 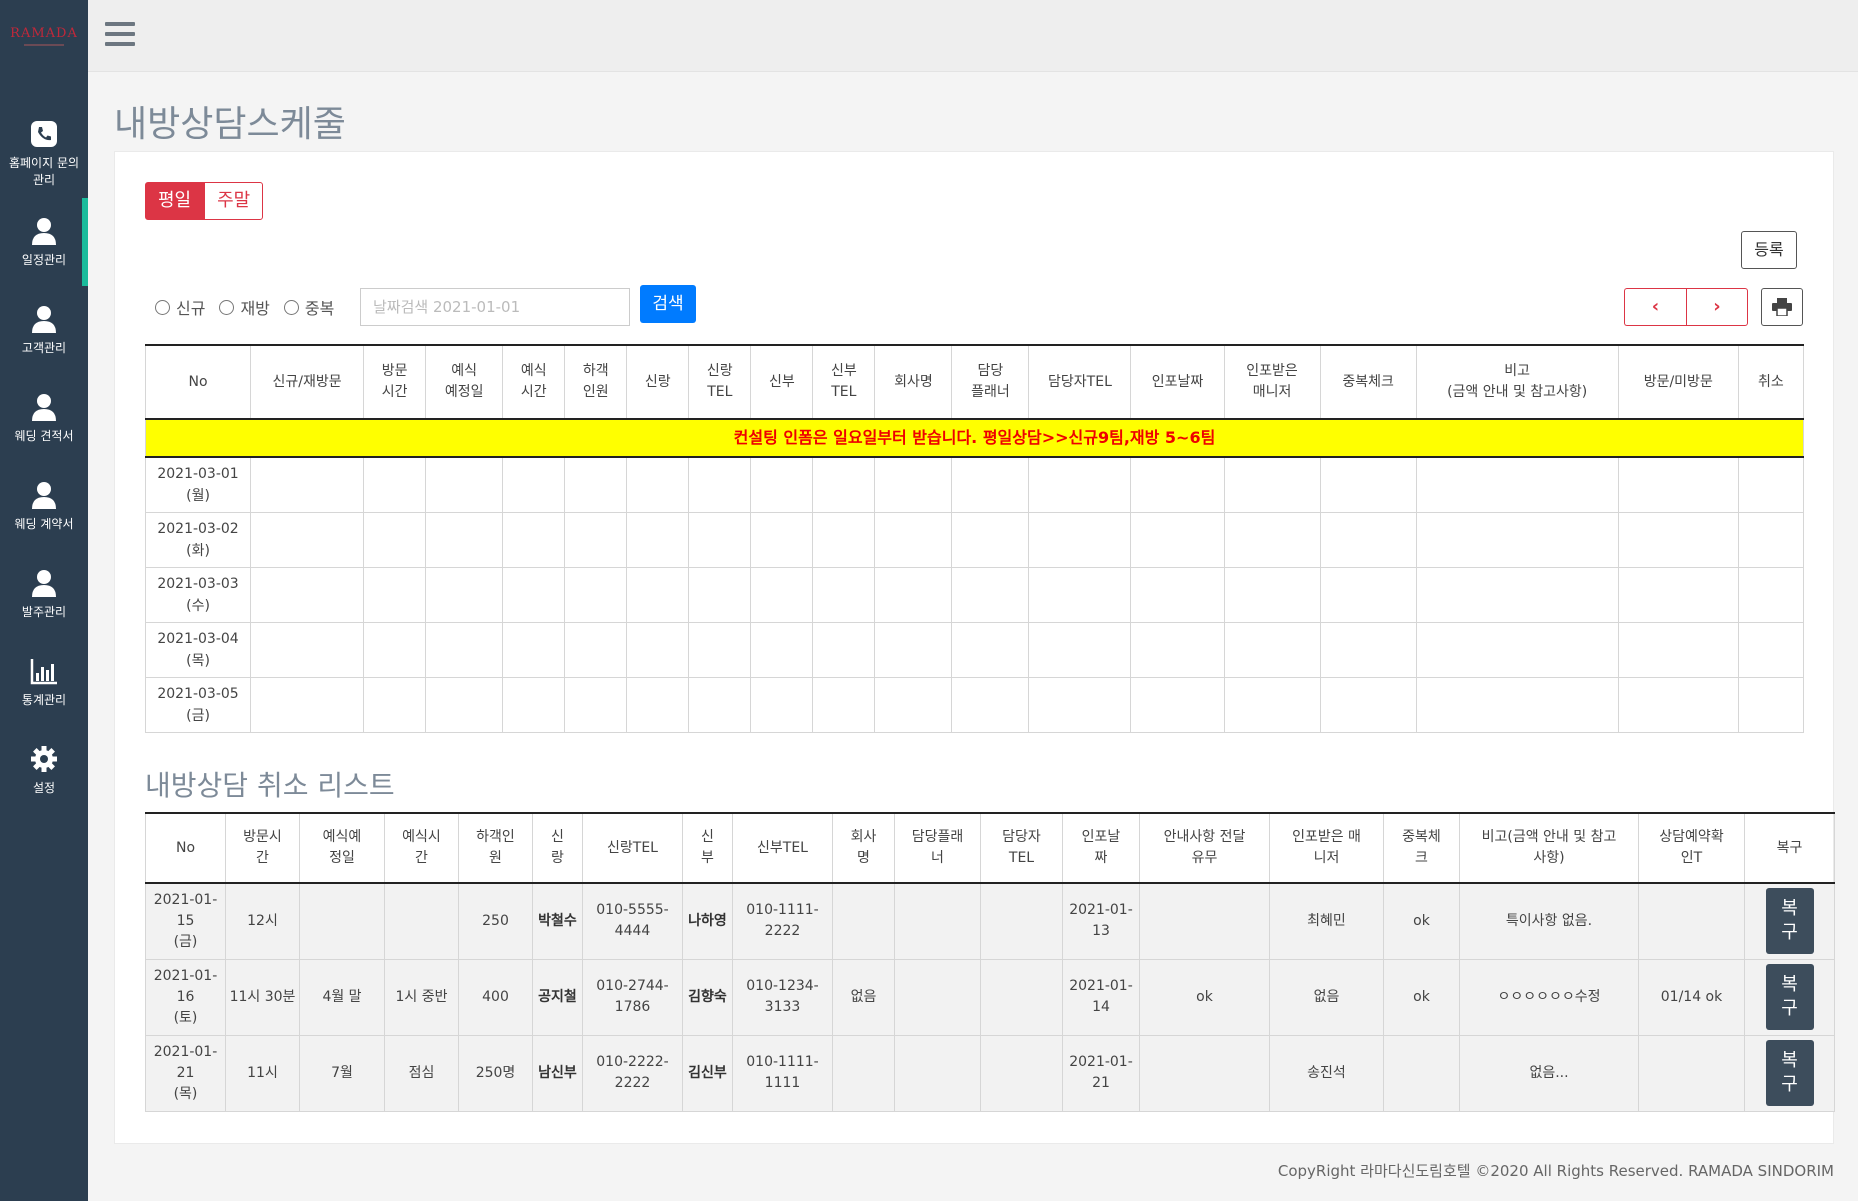 What do you see at coordinates (44, 242) in the screenshot?
I see `sidebar-item-1: 일정관리` at bounding box center [44, 242].